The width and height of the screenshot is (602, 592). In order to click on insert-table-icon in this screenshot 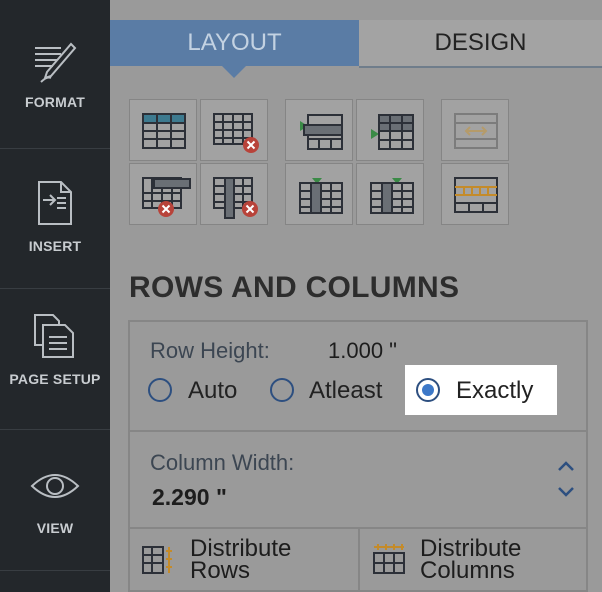, I will do `click(164, 131)`.